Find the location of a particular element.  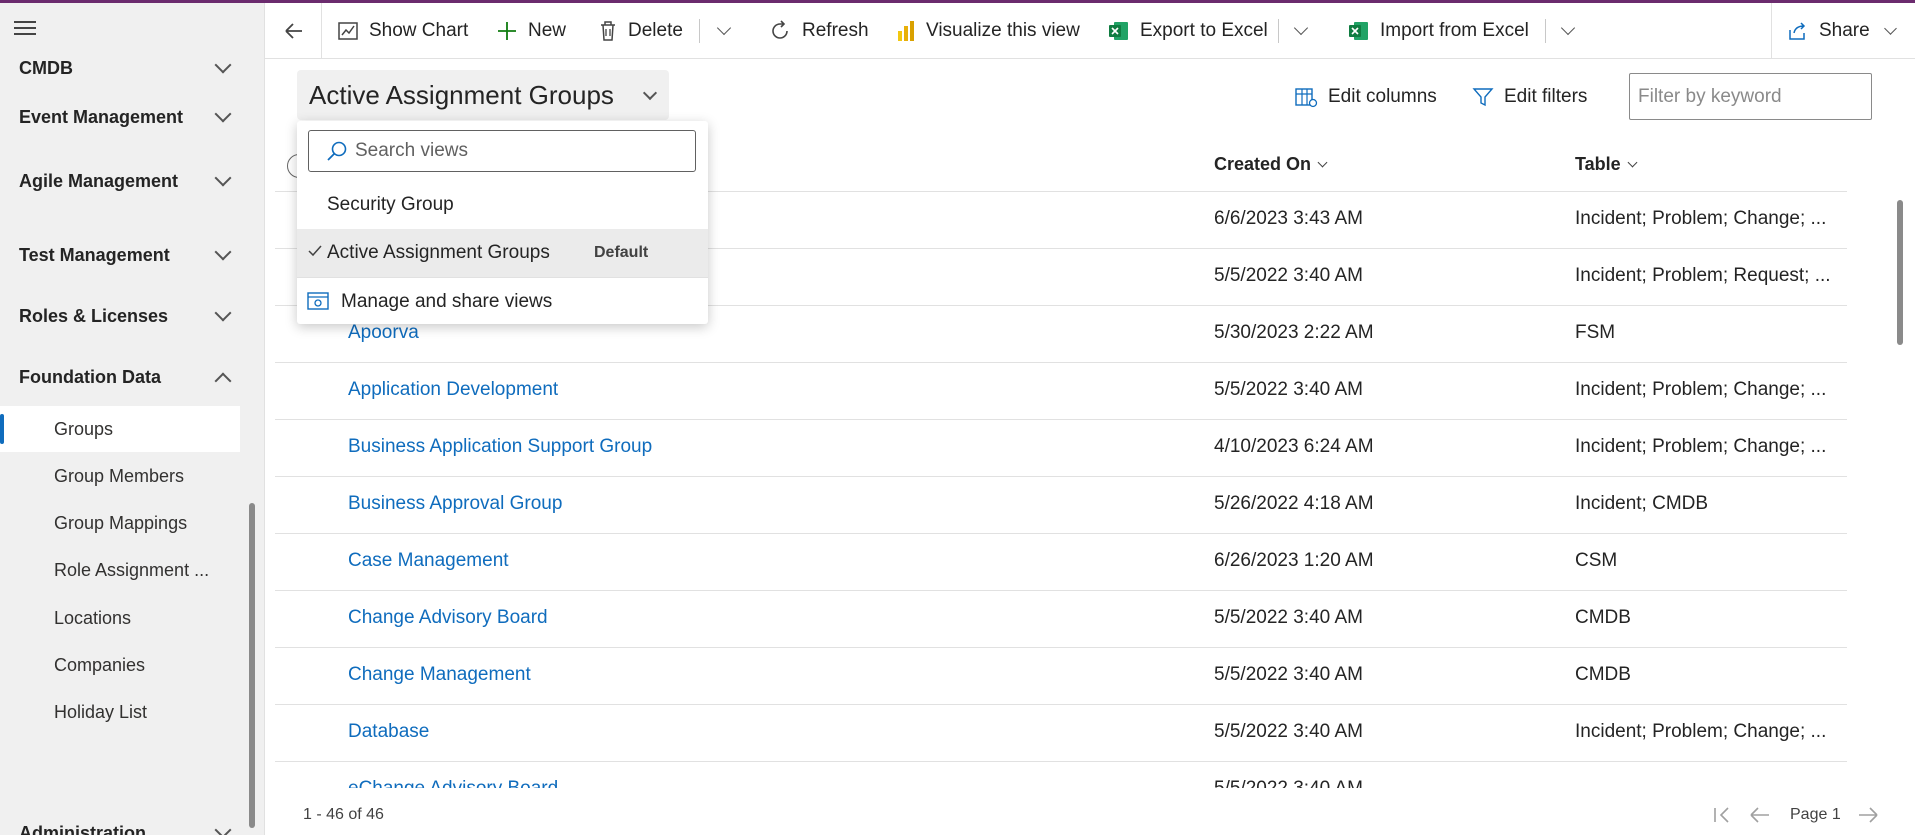

row-name-link: Apoorva is located at coordinates (383, 333).